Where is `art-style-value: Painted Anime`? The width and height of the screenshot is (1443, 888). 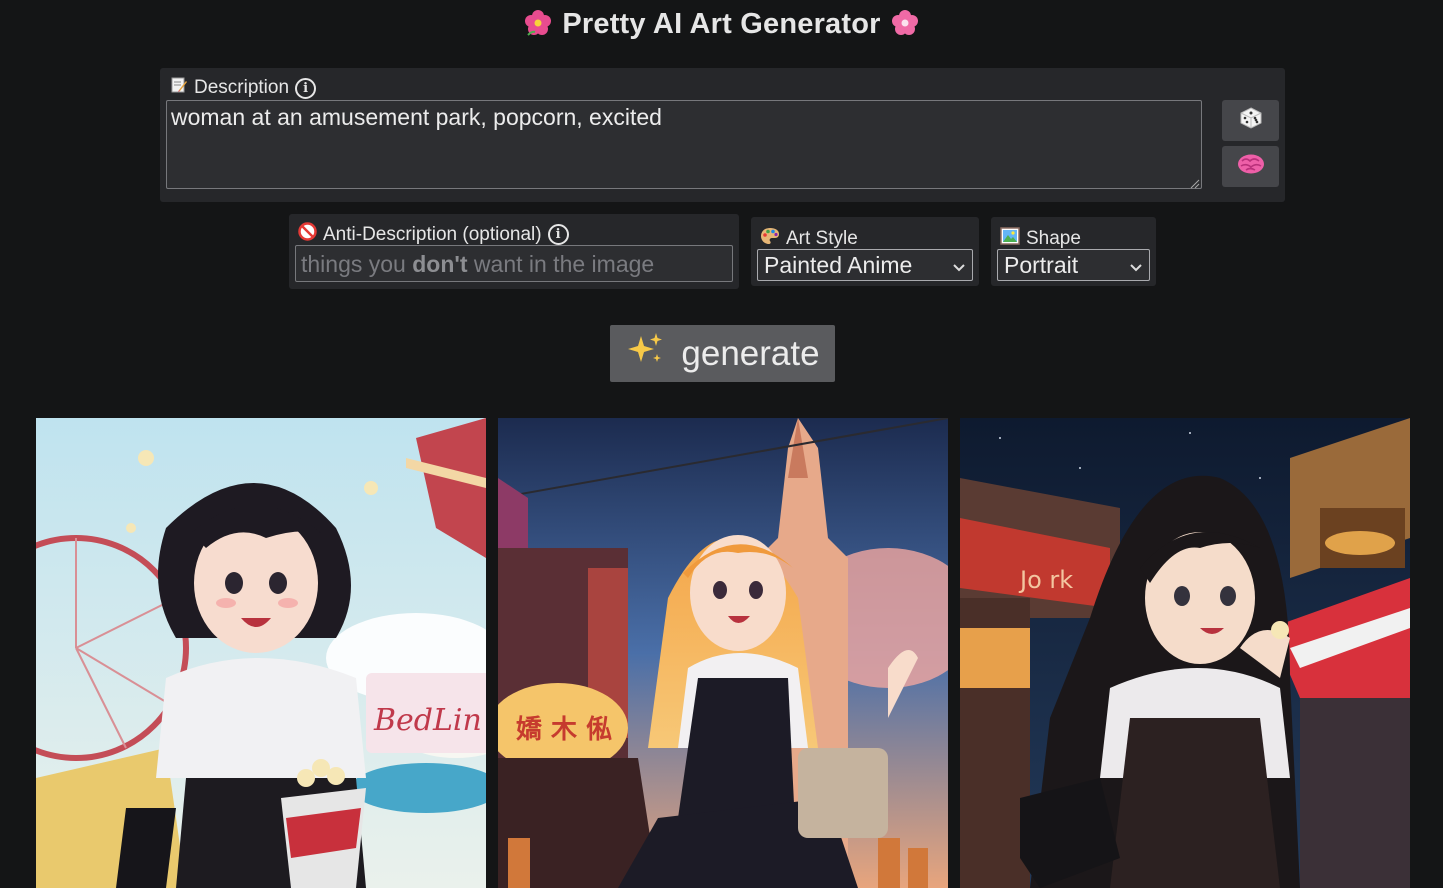
art-style-value: Painted Anime is located at coordinates (838, 264).